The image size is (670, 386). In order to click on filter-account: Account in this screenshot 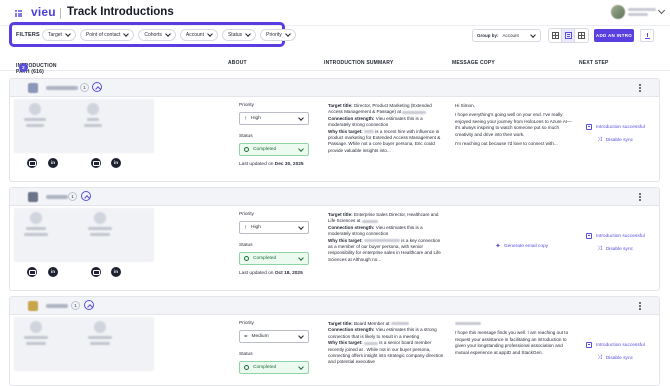, I will do `click(198, 35)`.